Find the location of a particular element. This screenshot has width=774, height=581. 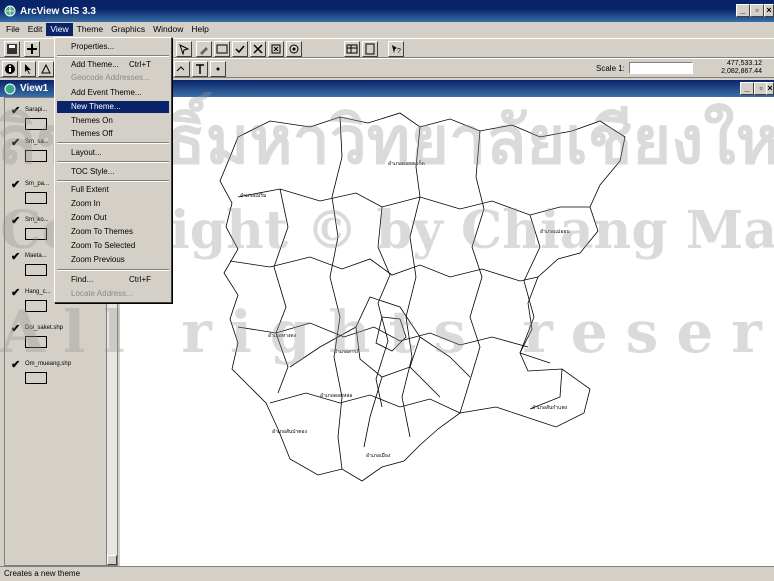

menu-item-add-theme: Add Theme... Ctrl+T is located at coordinates (113, 65).